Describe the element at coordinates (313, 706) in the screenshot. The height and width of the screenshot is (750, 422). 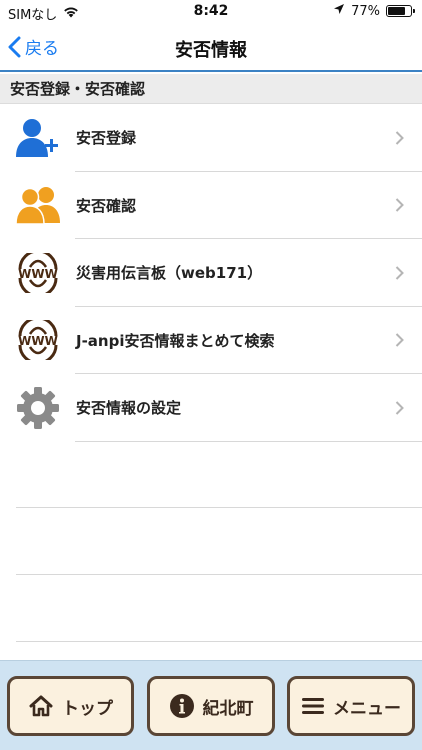
I see `hamburger-menu-icon` at that location.